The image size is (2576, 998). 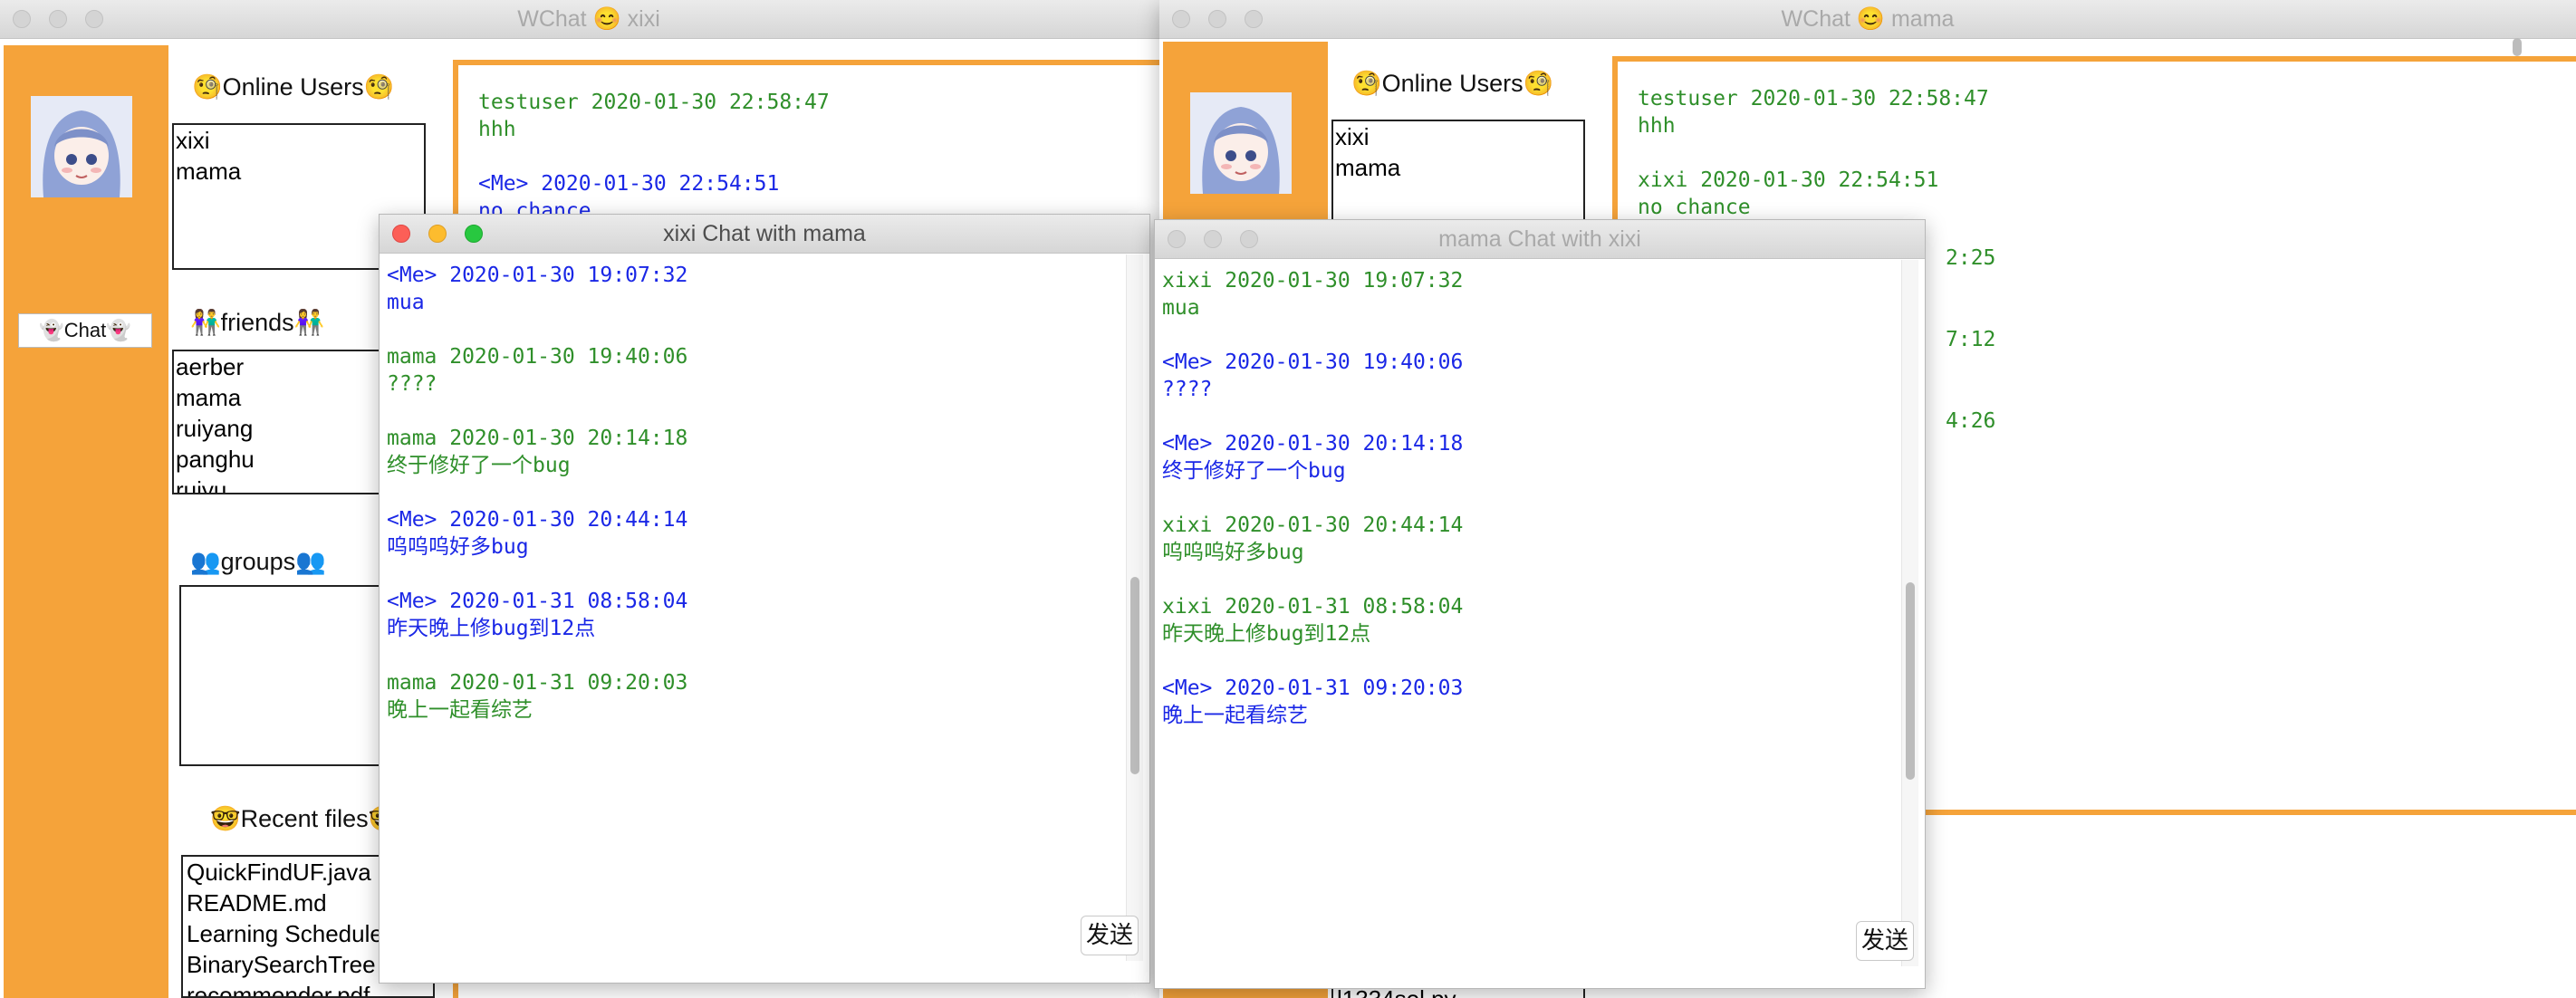 I want to click on message-header: <Me> 2020-01-30 19:07:32, so click(x=537, y=276).